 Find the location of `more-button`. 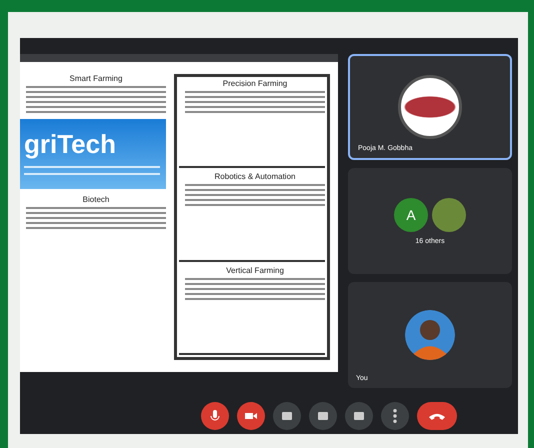

more-button is located at coordinates (395, 416).